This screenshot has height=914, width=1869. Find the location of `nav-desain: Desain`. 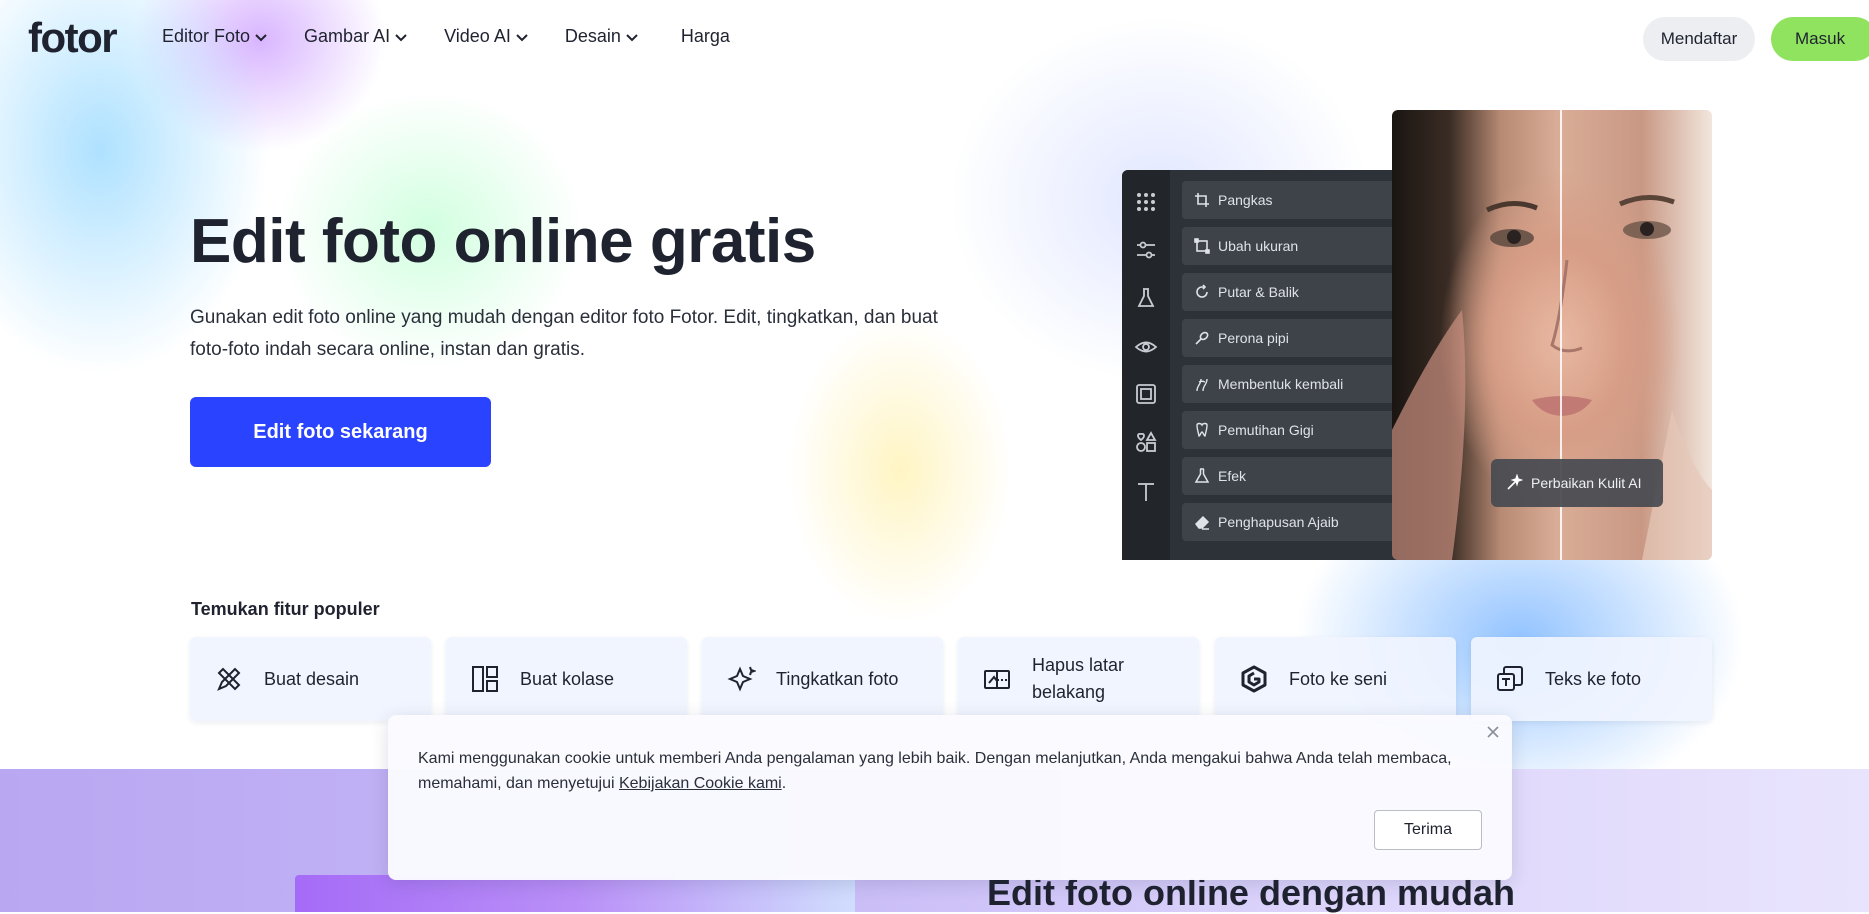

nav-desain: Desain is located at coordinates (602, 36).